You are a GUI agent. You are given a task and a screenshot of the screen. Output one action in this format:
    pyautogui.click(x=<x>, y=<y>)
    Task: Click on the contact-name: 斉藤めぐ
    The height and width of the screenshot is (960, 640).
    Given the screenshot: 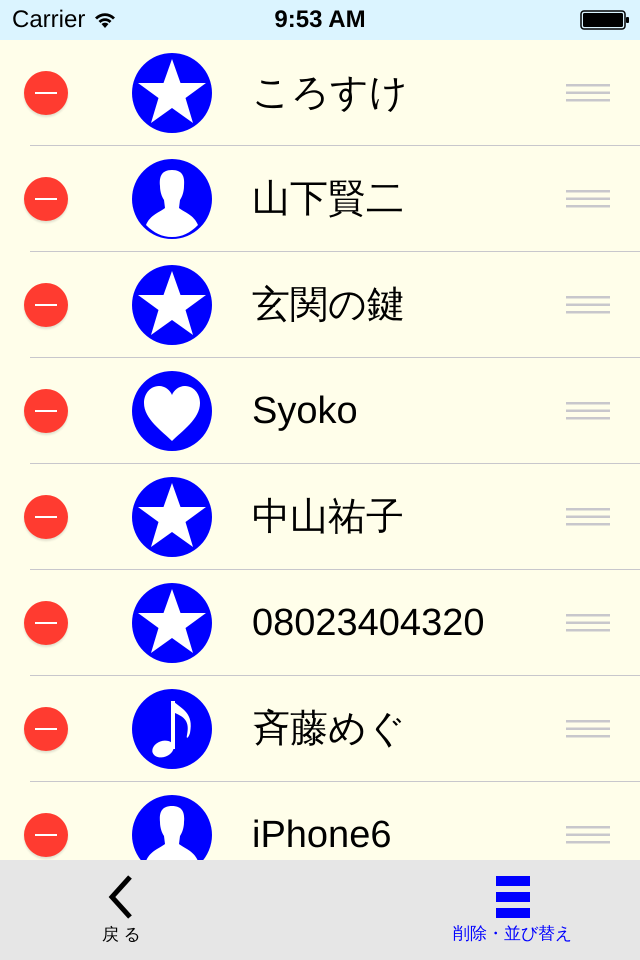 What is the action you would take?
    pyautogui.click(x=329, y=729)
    